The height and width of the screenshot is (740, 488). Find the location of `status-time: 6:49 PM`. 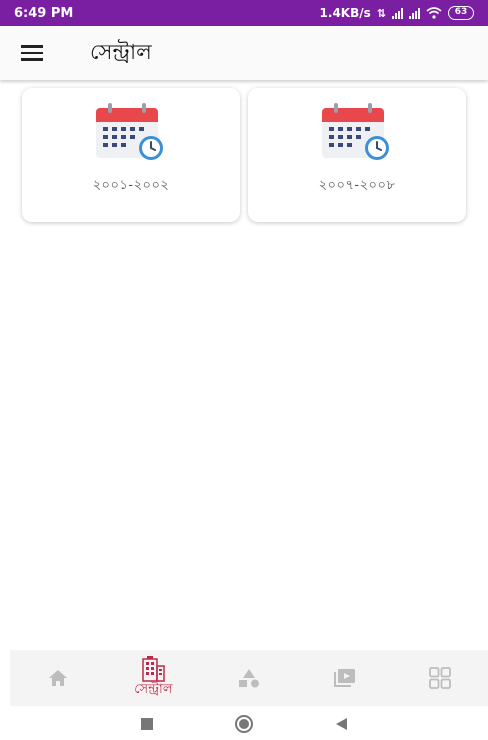

status-time: 6:49 PM is located at coordinates (44, 13).